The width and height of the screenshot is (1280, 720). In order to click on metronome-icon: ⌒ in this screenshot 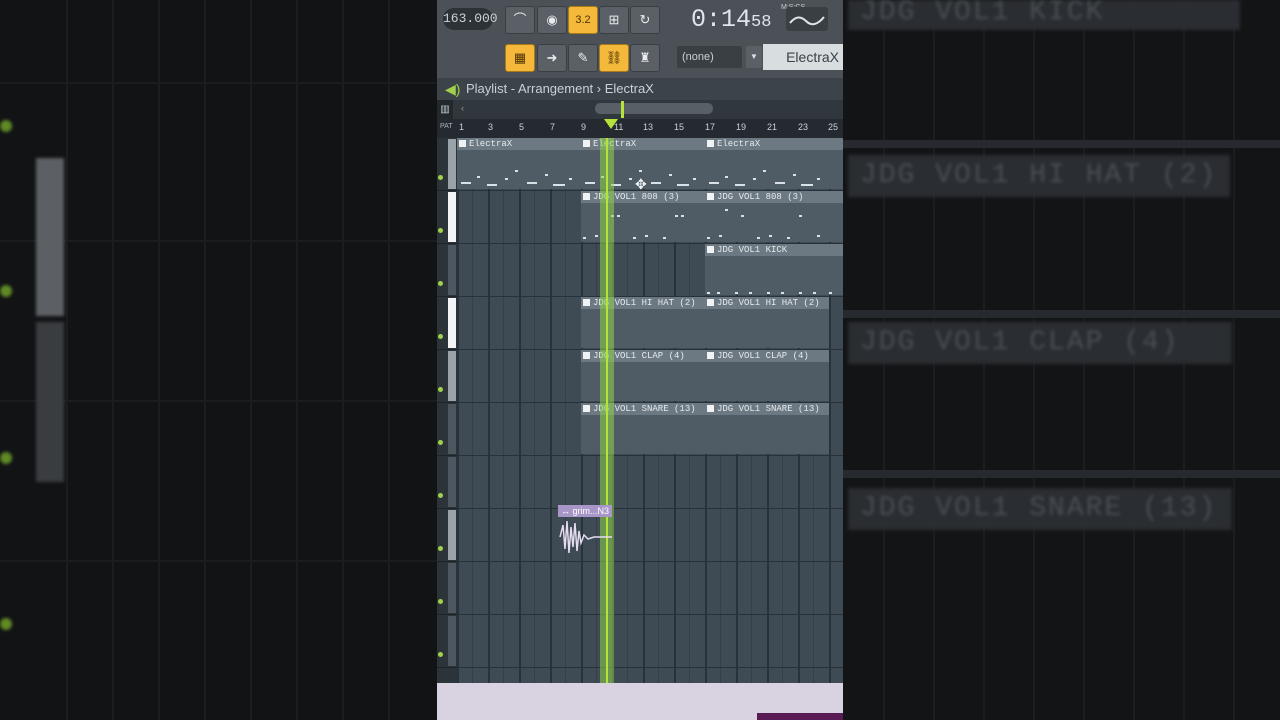, I will do `click(520, 20)`.